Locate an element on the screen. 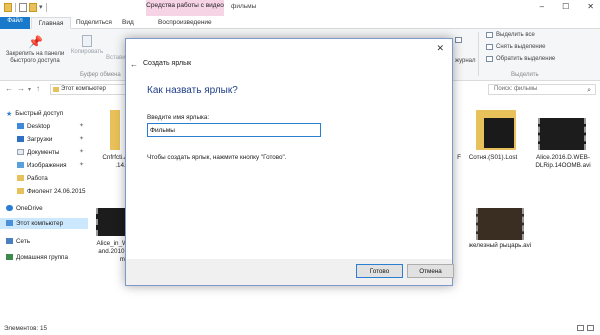 The width and height of the screenshot is (600, 335). pin-label: Закрепить на панели быстрого доступа is located at coordinates (35, 57).